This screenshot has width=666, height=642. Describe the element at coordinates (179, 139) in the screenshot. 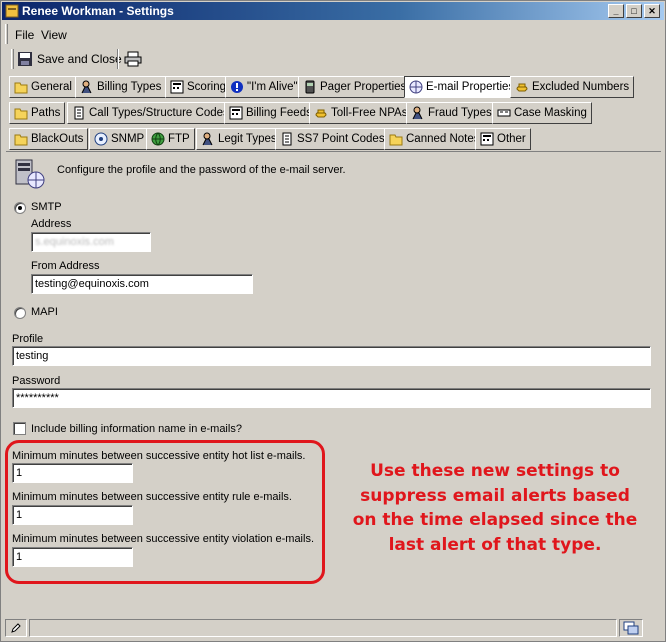

I see `tab-label: FTP` at that location.